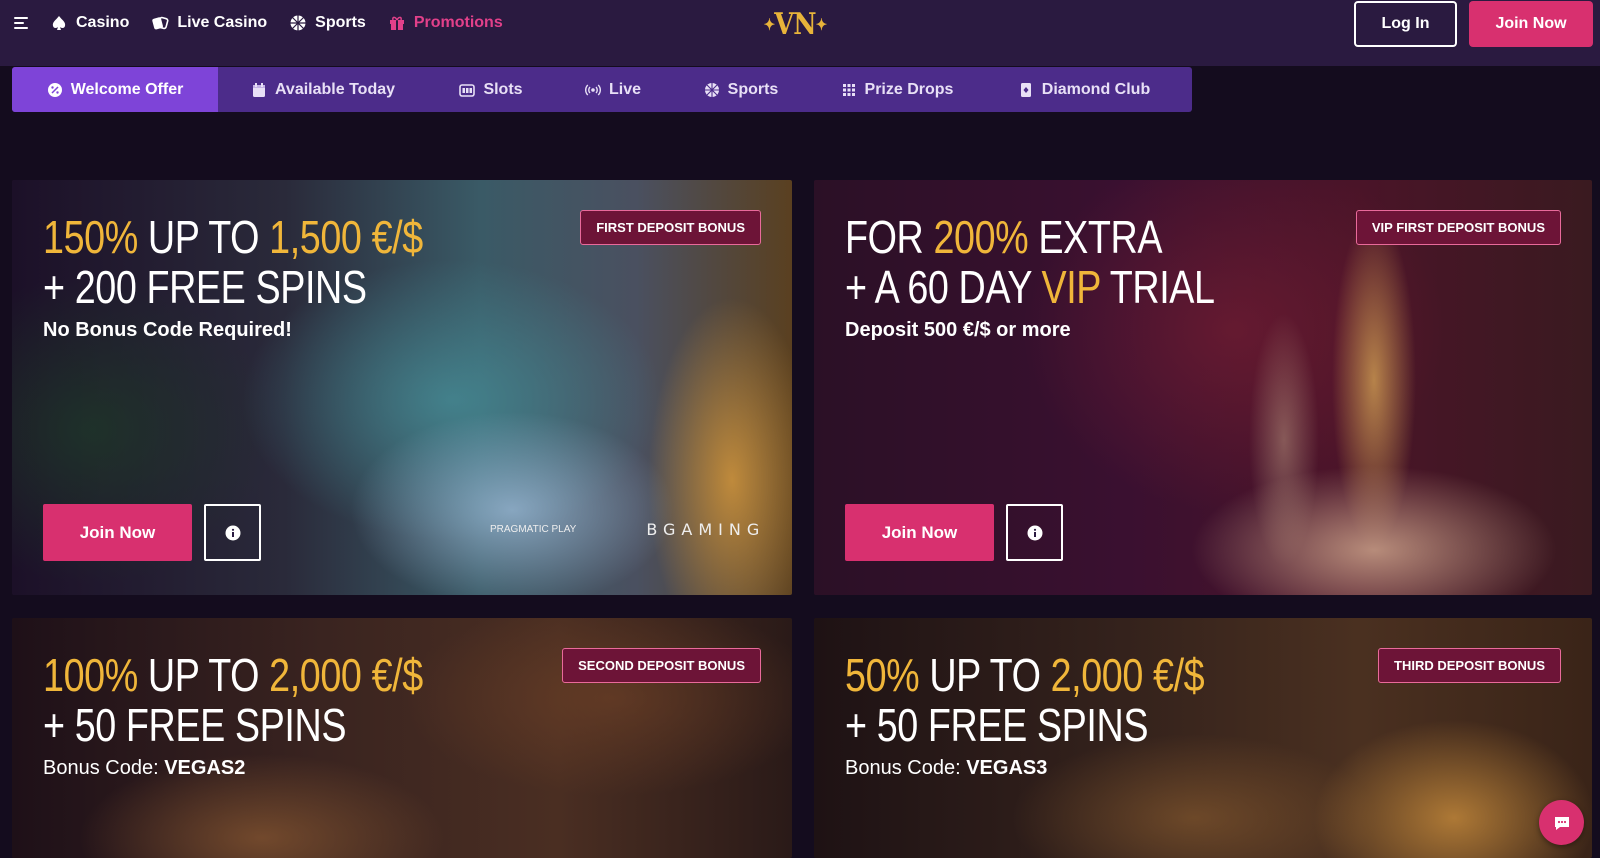 Image resolution: width=1600 pixels, height=858 pixels. I want to click on headline-text: FOR, so click(889, 237).